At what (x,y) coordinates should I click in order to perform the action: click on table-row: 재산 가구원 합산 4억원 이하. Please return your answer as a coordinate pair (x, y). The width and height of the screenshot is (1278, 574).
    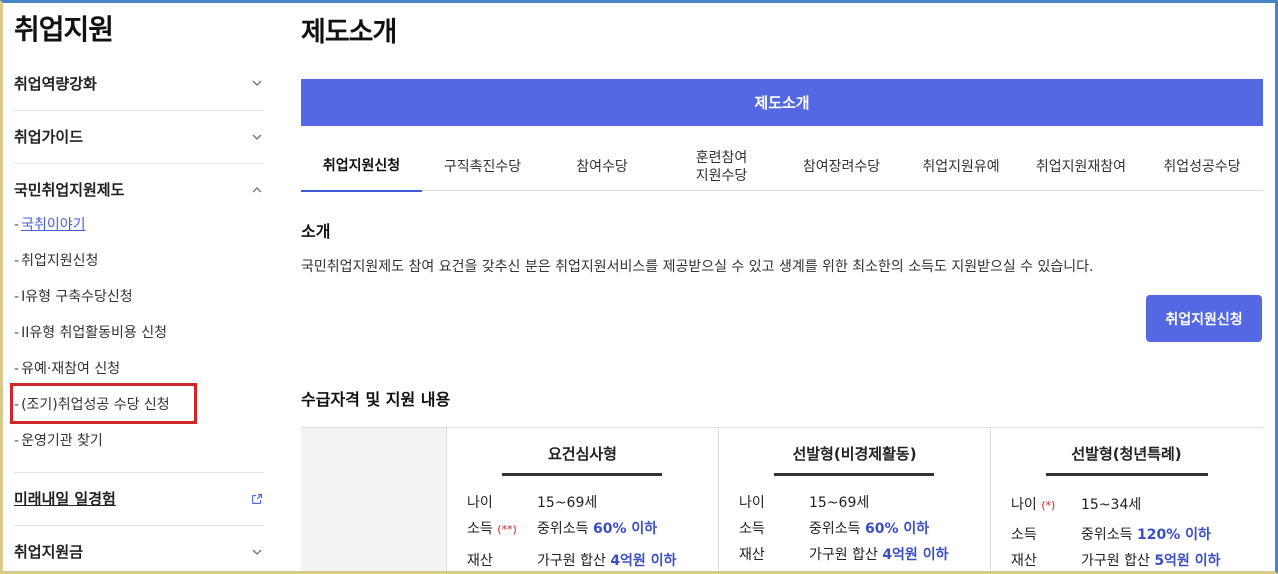
    Looking at the image, I should click on (843, 554).